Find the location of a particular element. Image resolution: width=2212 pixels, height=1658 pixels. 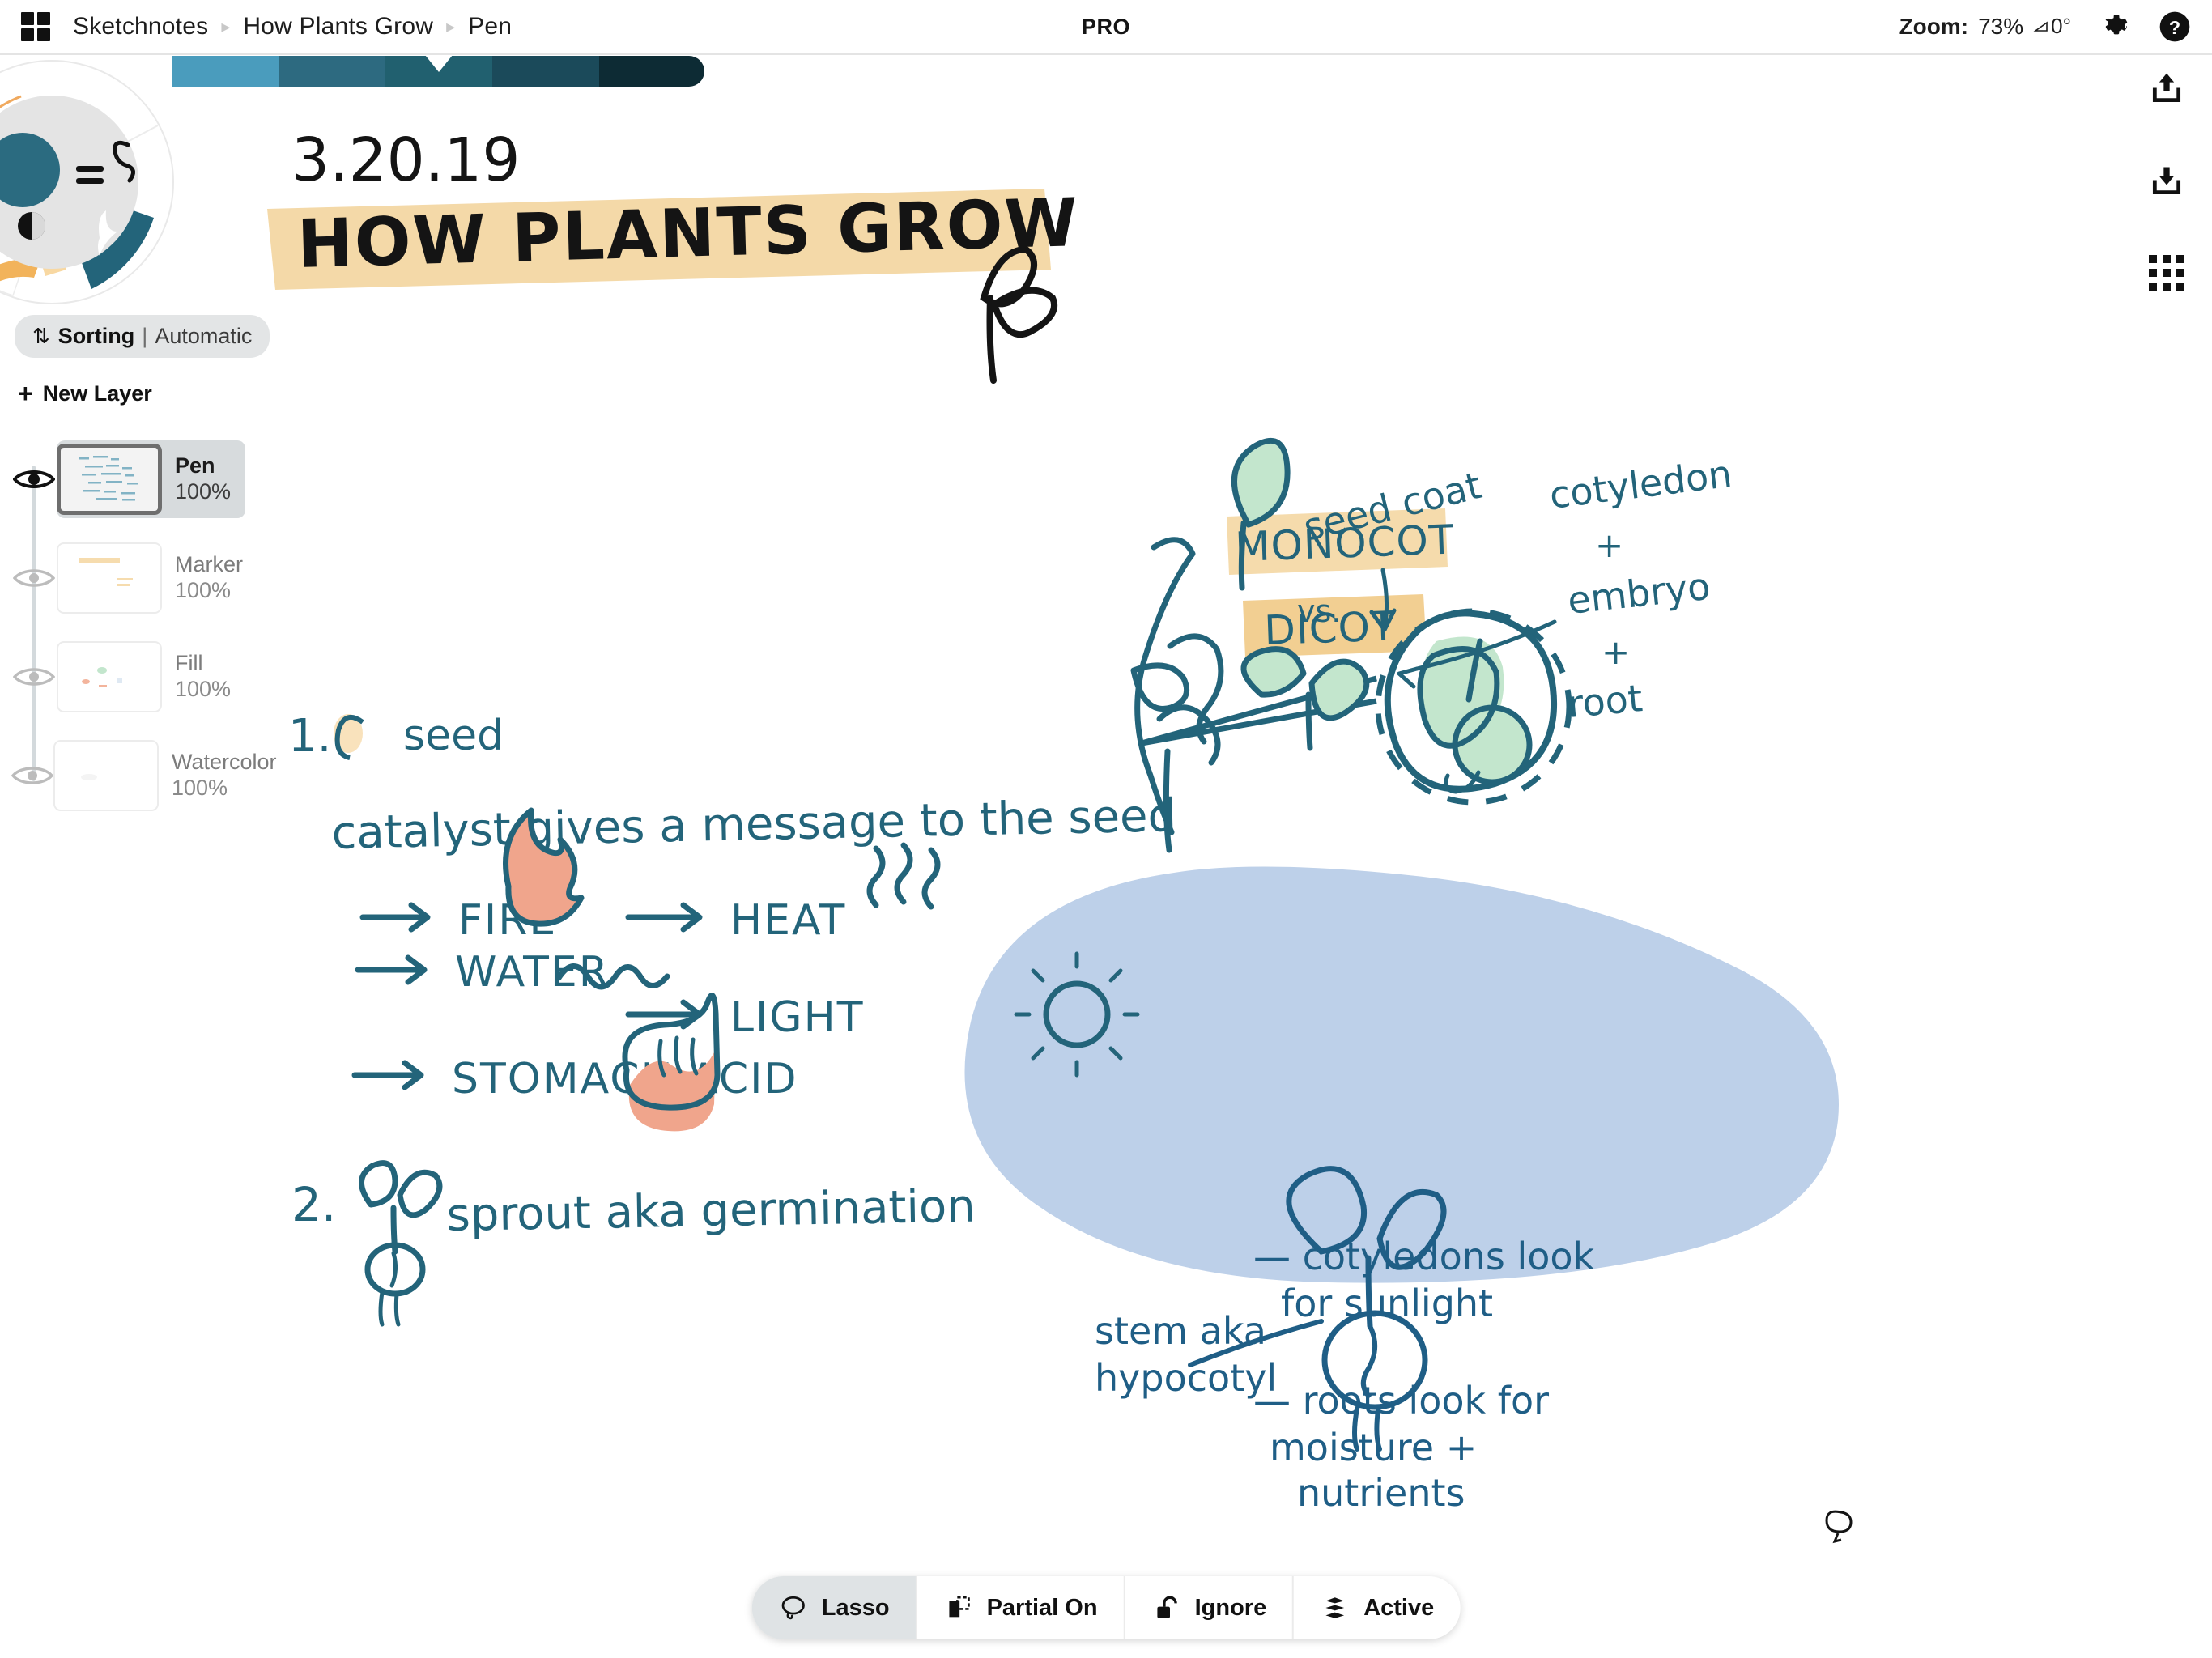

layers-stack-icon is located at coordinates (1336, 1607).